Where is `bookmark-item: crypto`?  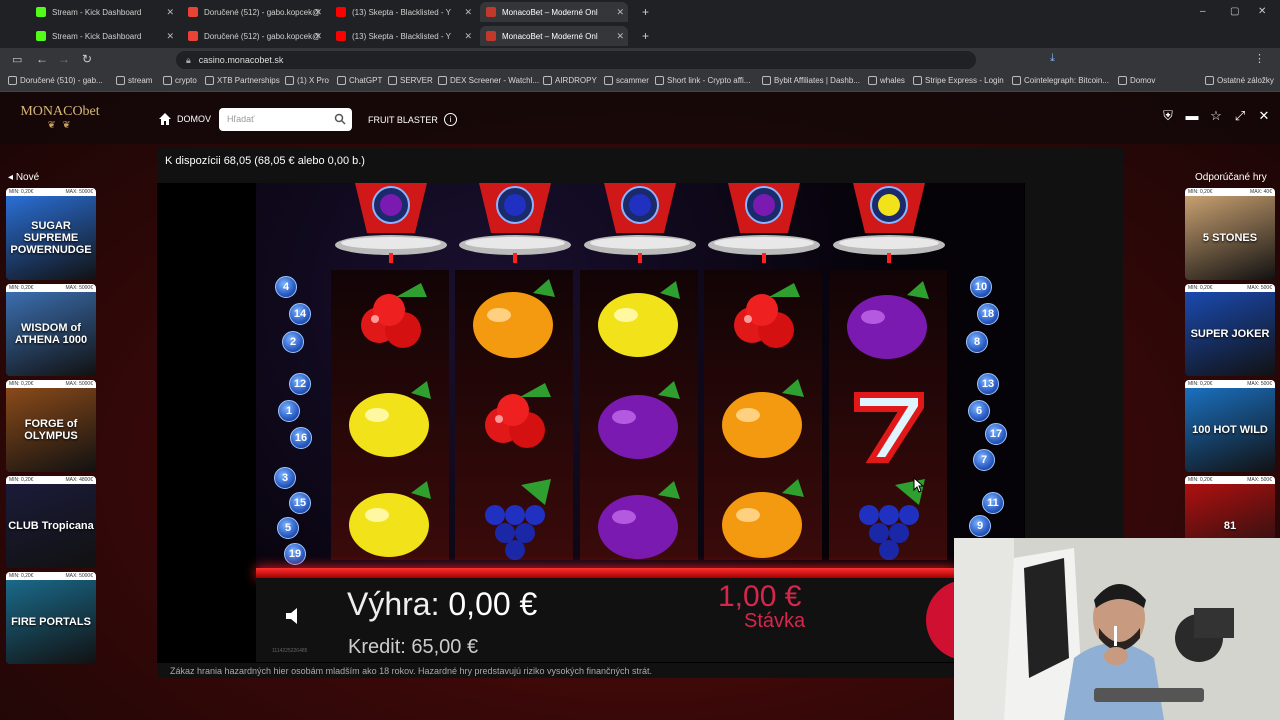 bookmark-item: crypto is located at coordinates (180, 80).